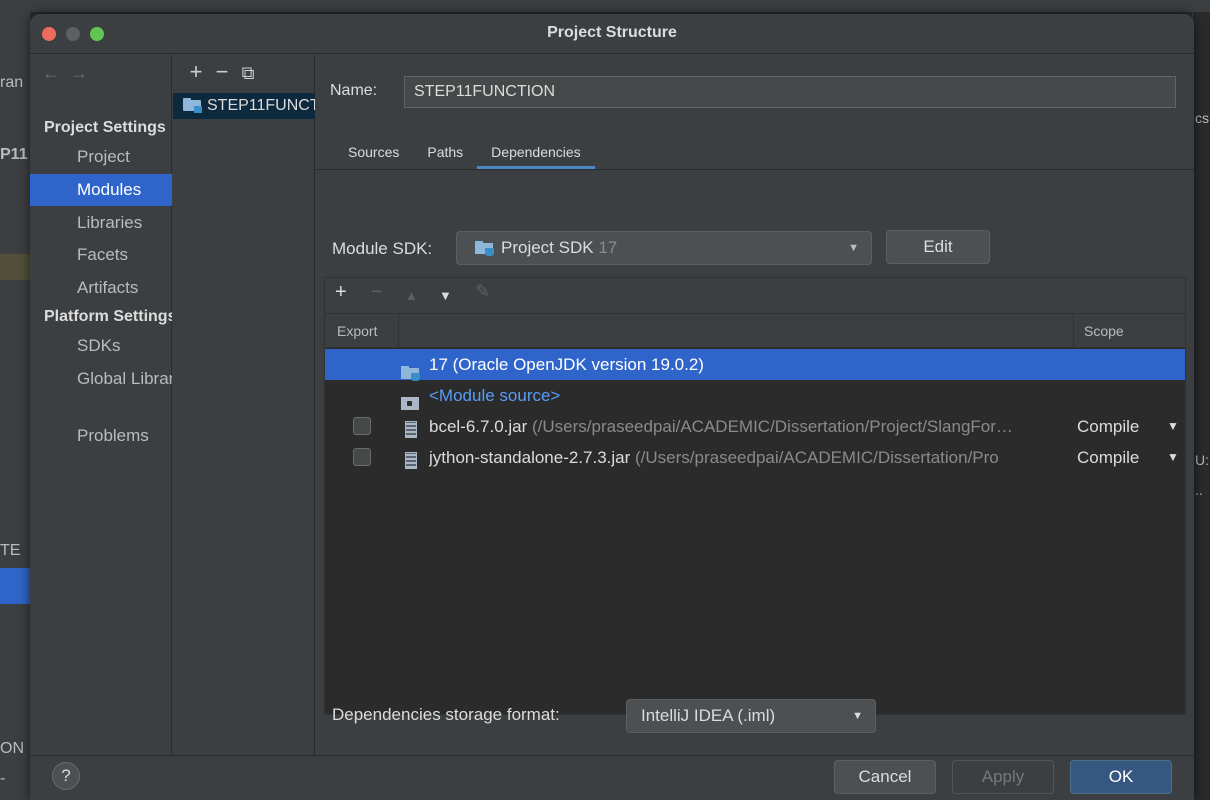 The width and height of the screenshot is (1210, 800). Describe the element at coordinates (15, 406) in the screenshot. I see `background-left-panel: ran P11 TE ON -` at that location.